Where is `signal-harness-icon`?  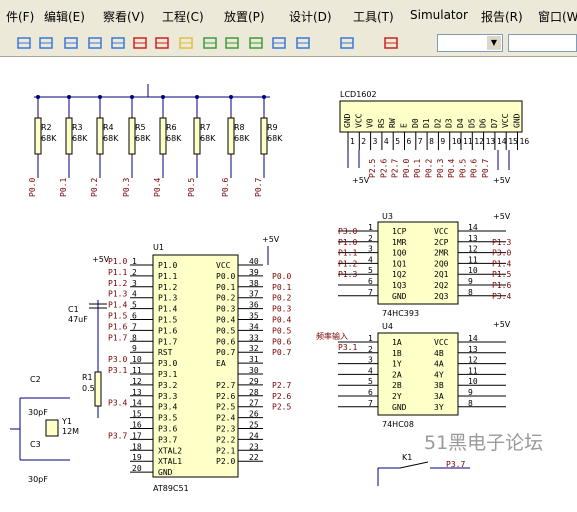
signal-harness-icon is located at coordinates (95, 43).